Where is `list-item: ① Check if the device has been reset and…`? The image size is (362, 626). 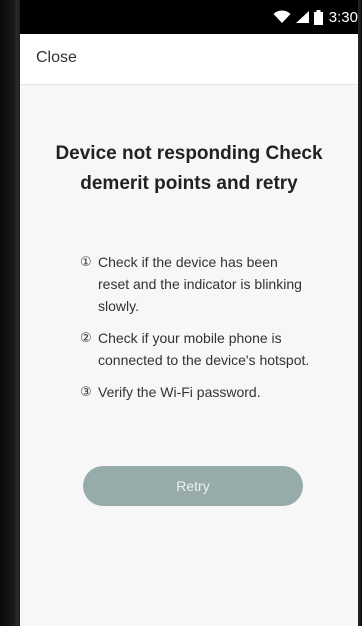
list-item: ① Check if the device has been reset and… is located at coordinates (196, 284).